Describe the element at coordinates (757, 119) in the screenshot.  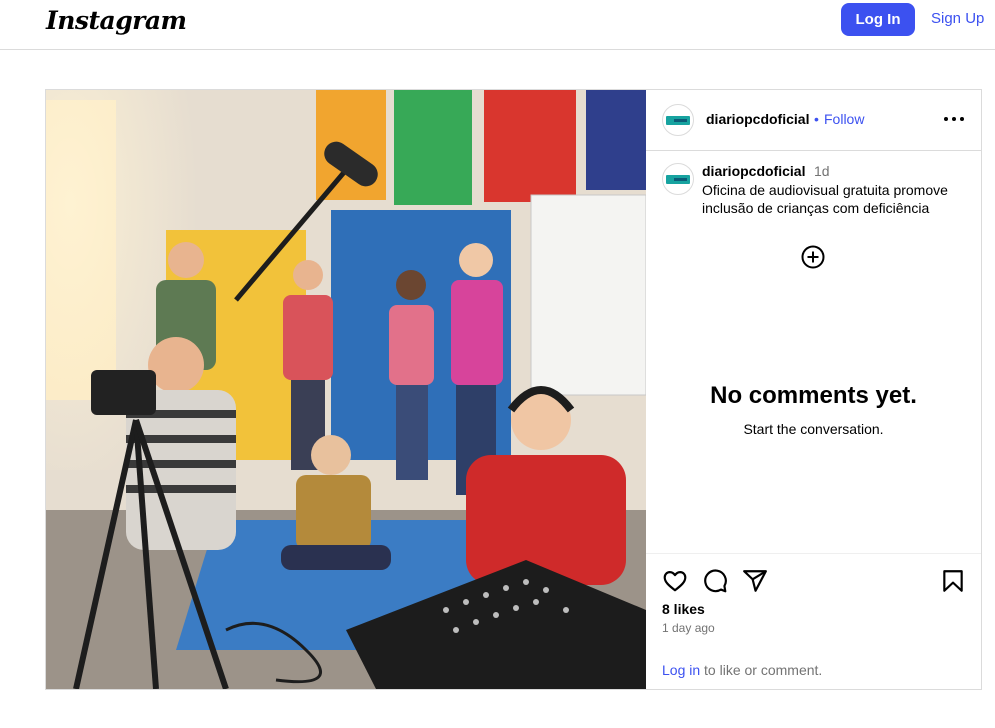
I see `post-author-username: diariopcdoficial` at that location.